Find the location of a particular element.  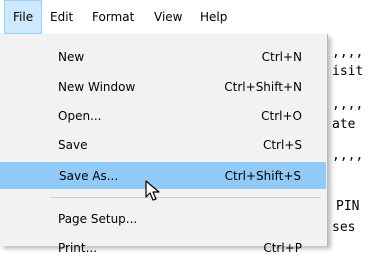

menu-edit: Edit is located at coordinates (61, 17).